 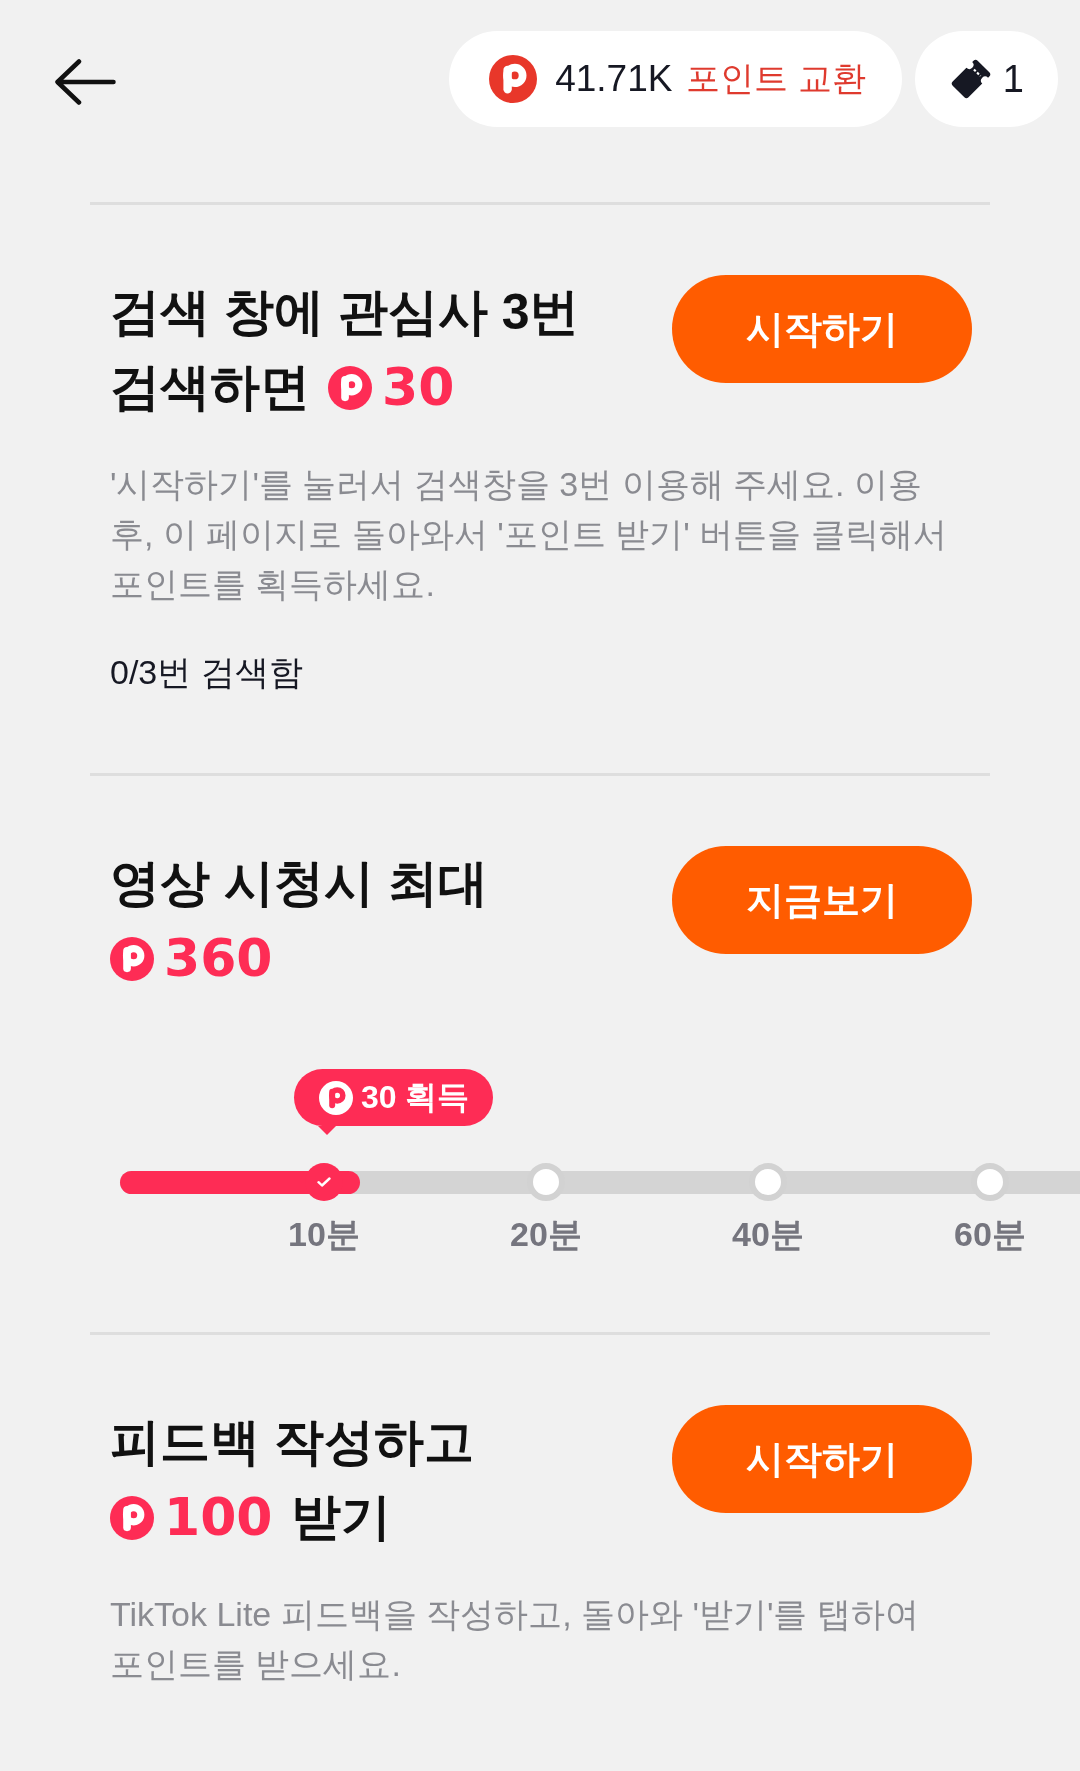 I want to click on task-title: 영상 시청시 최대 360, so click(x=299, y=922).